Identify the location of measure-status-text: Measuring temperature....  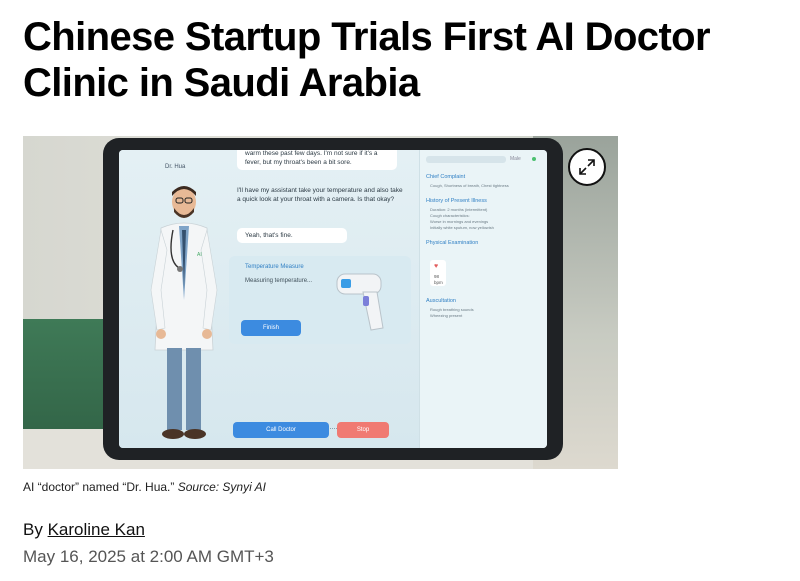
(279, 281).